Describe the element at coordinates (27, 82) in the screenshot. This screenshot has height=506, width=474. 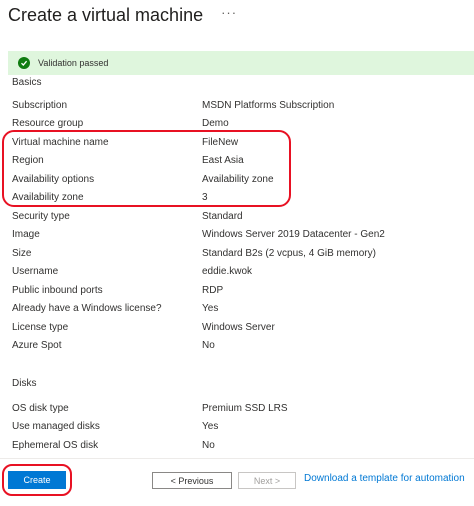
I see `section-heading-basics: Basics` at that location.